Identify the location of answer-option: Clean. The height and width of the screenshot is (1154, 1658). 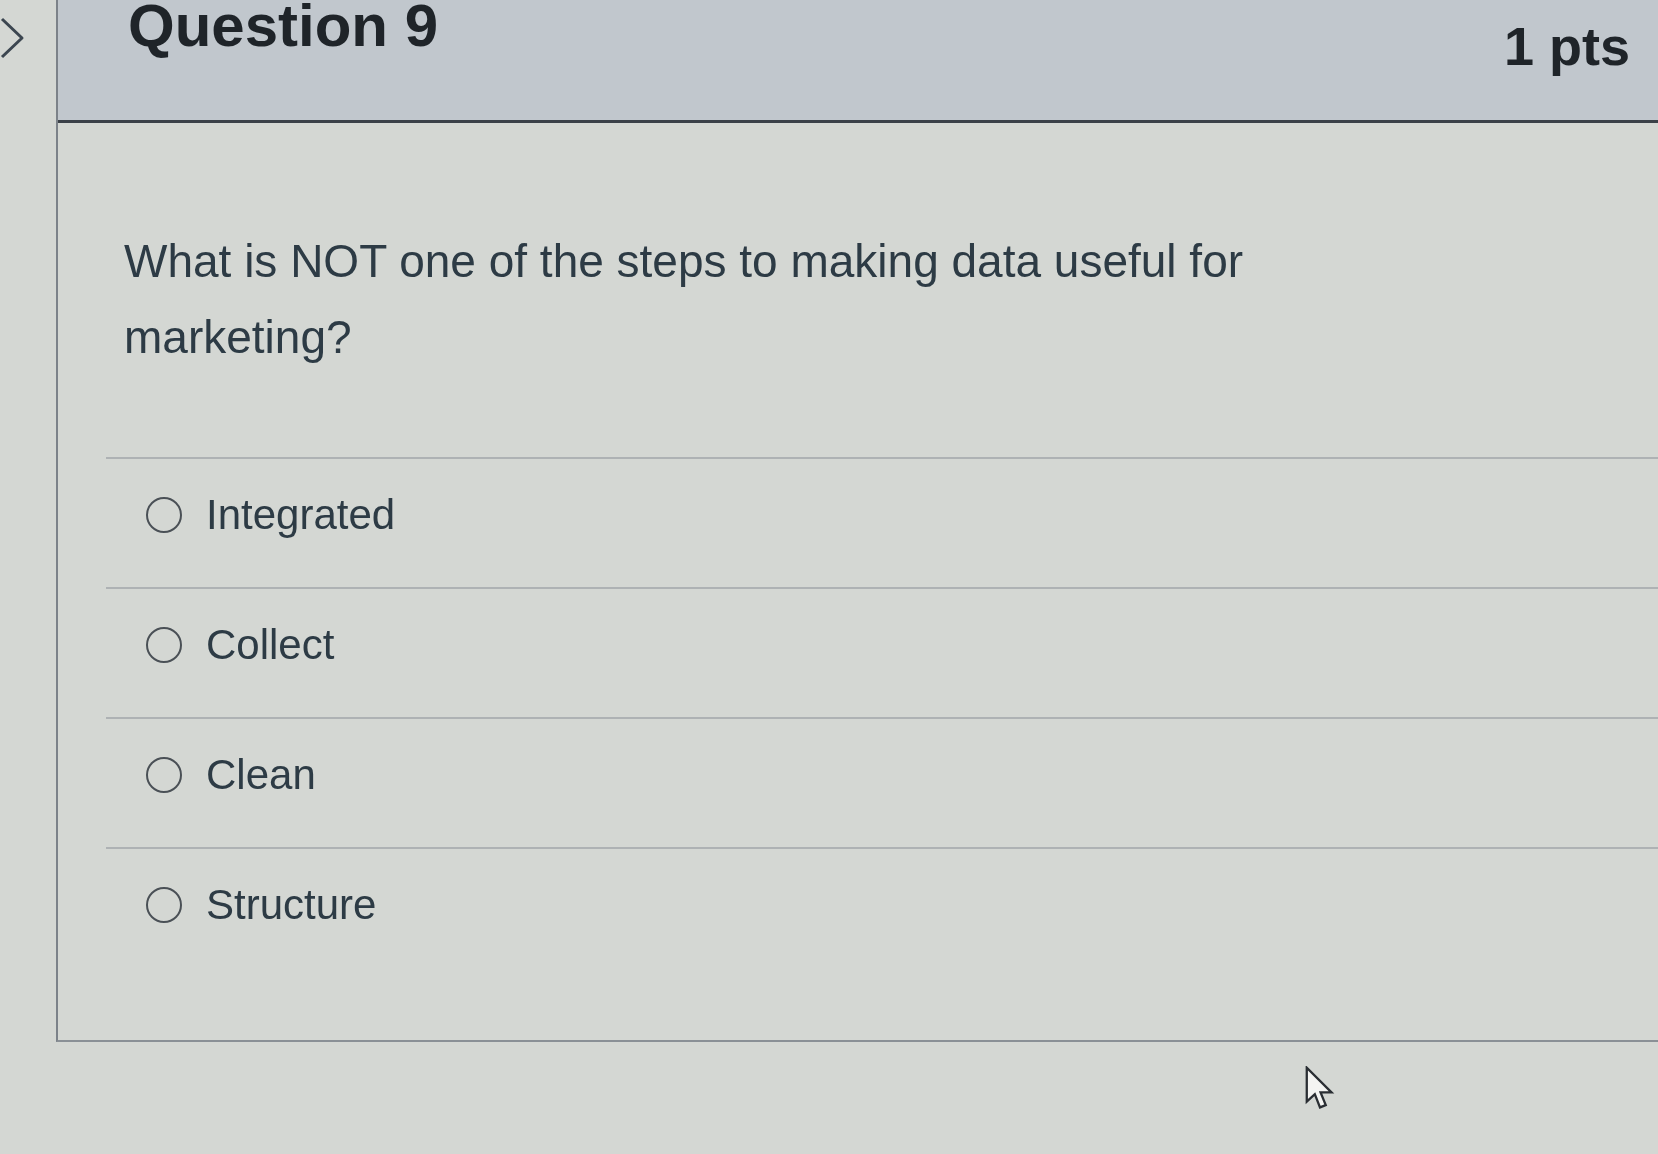
(882, 782).